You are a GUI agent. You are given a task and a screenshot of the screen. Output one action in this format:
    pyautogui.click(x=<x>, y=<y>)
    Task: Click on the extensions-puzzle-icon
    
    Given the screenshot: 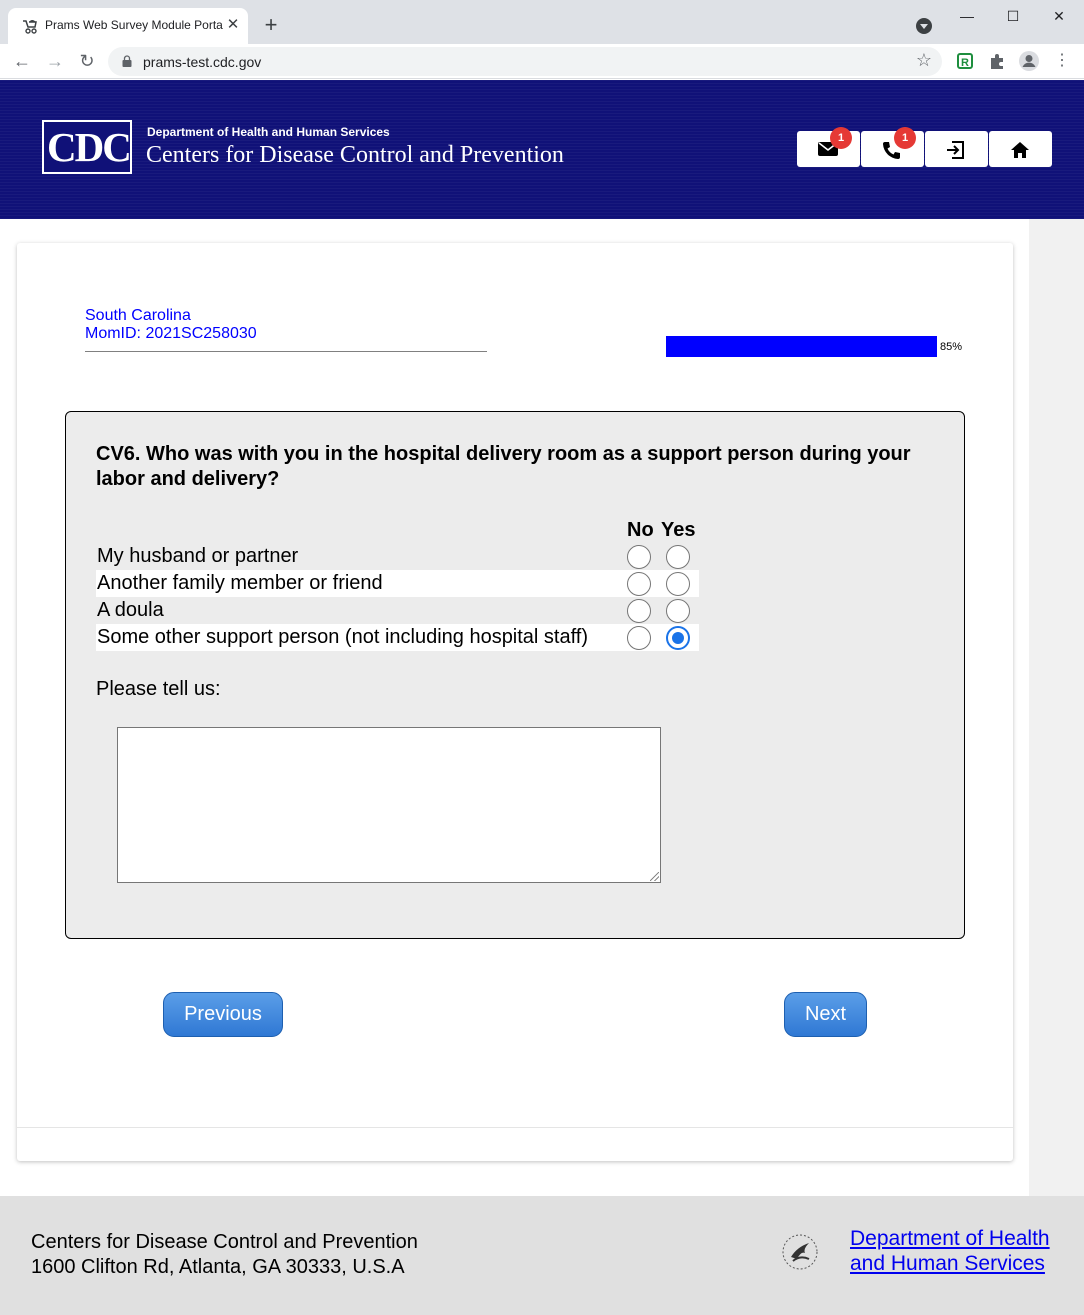 What is the action you would take?
    pyautogui.click(x=997, y=61)
    